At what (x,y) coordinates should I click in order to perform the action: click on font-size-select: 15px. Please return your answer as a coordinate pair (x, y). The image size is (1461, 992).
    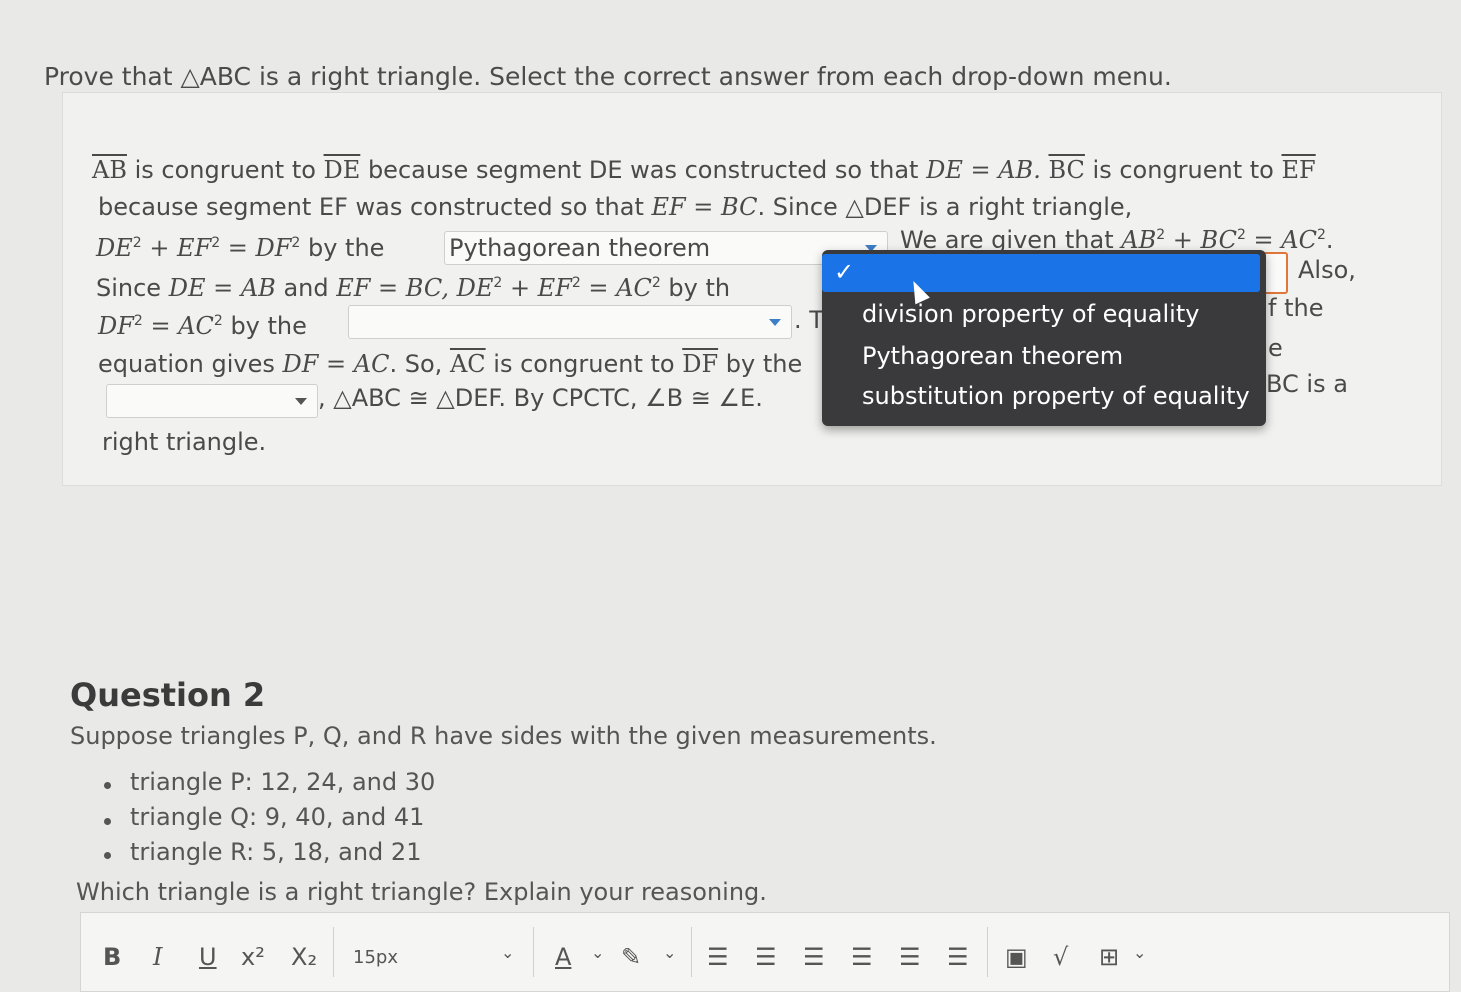
    Looking at the image, I should click on (375, 957).